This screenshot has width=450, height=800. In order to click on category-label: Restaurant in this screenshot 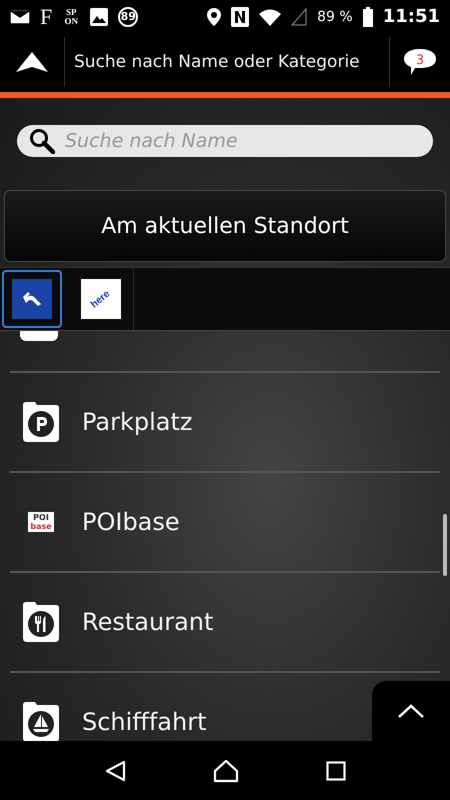, I will do `click(143, 622)`.